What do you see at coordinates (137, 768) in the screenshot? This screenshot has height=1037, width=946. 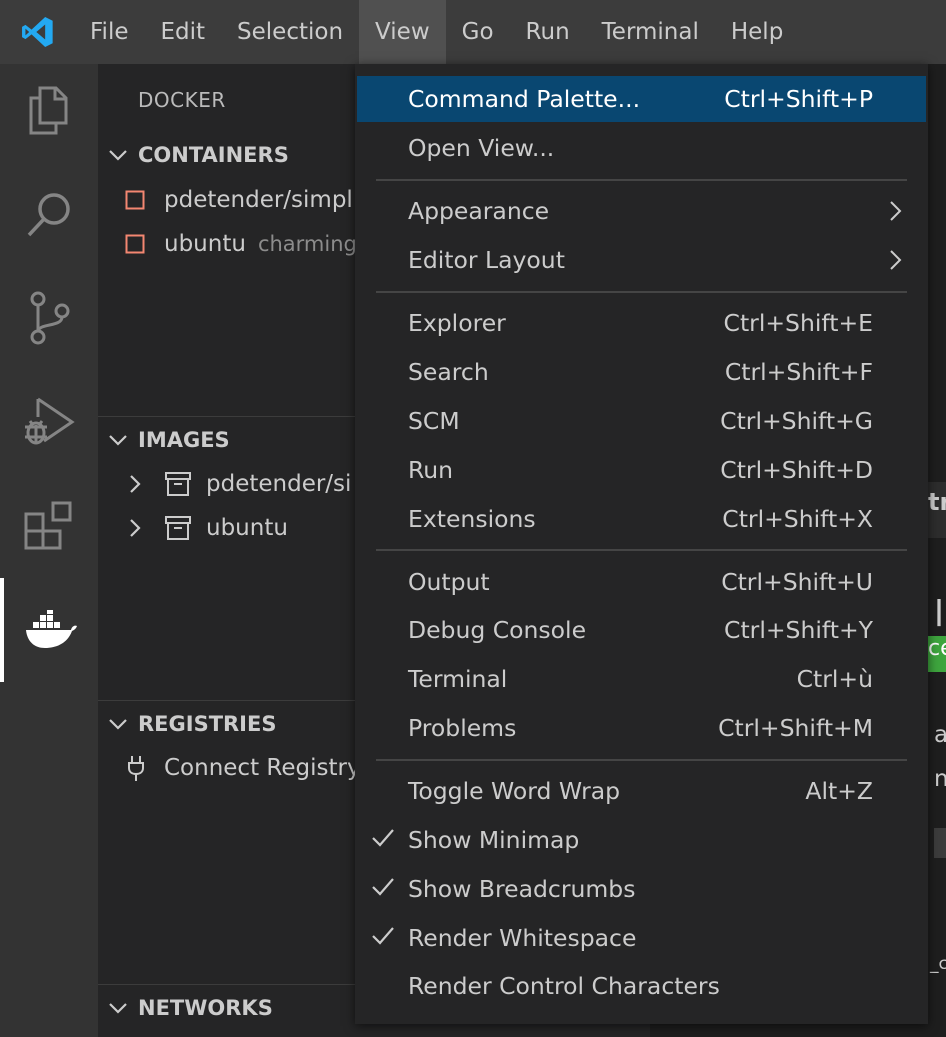 I see `plug-icon` at bounding box center [137, 768].